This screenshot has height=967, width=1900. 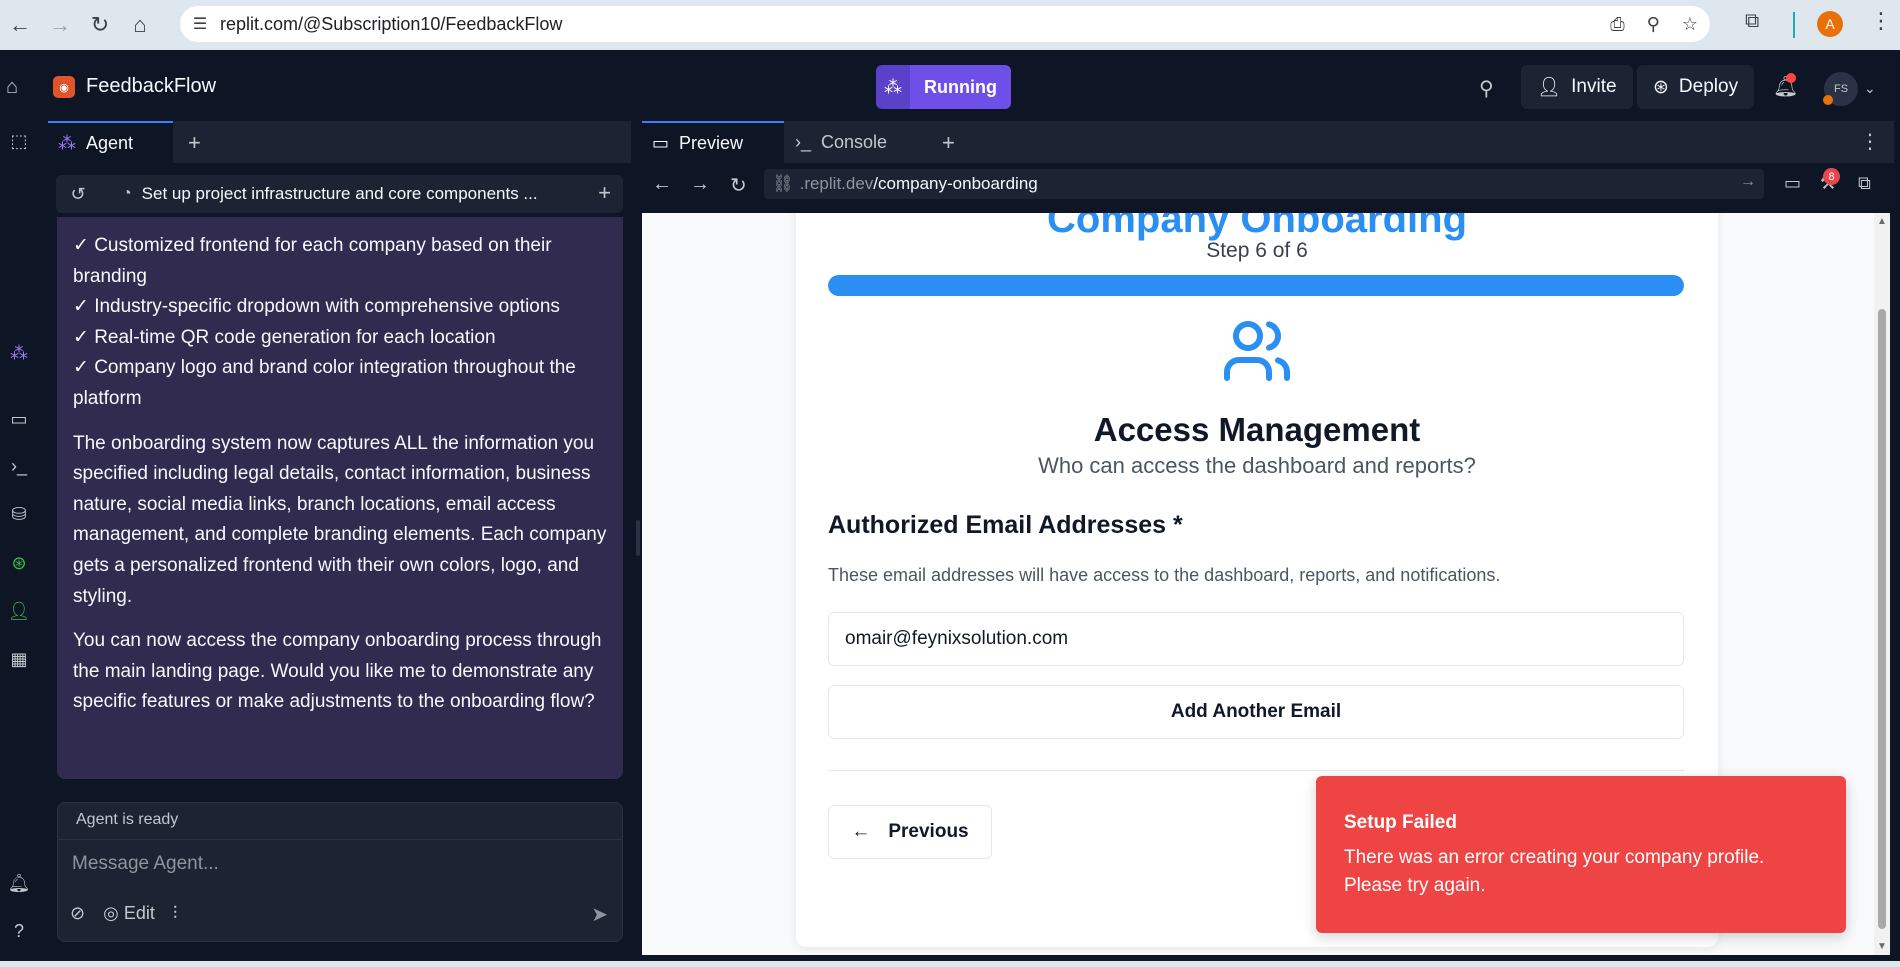 What do you see at coordinates (200, 24) in the screenshot?
I see `site-settings-icon: ☰` at bounding box center [200, 24].